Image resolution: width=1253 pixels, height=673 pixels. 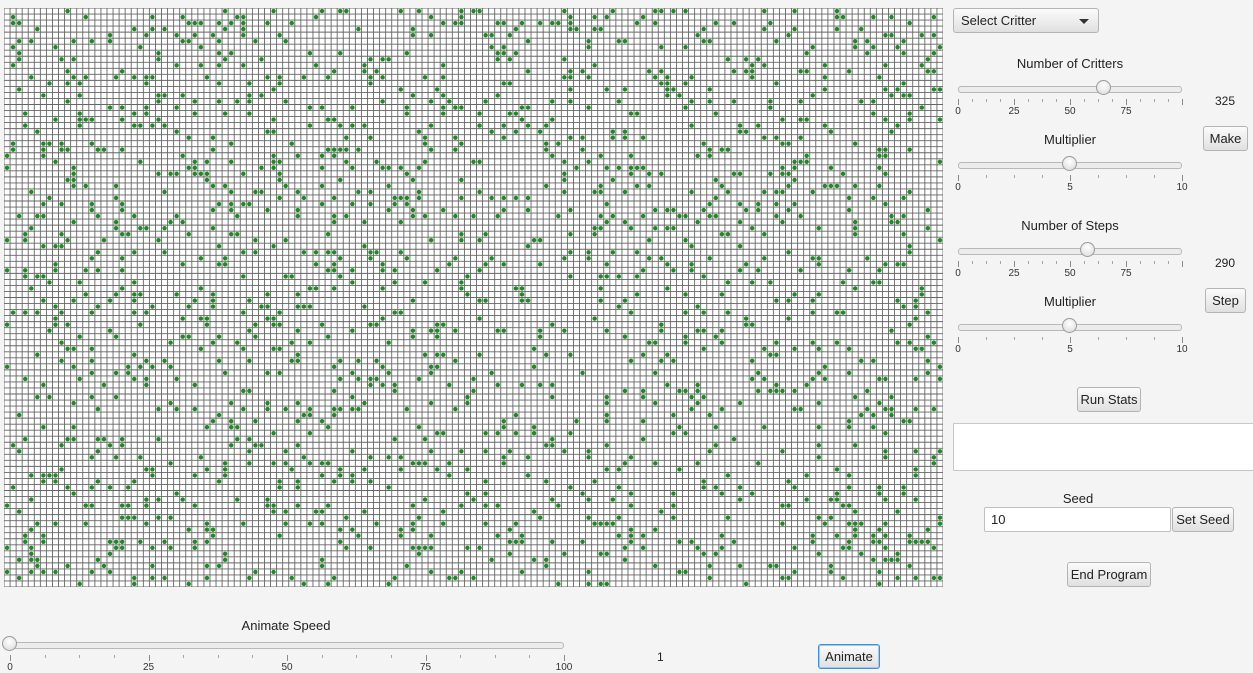 What do you see at coordinates (1182, 187) in the screenshot?
I see `slider-tick-label: 10` at bounding box center [1182, 187].